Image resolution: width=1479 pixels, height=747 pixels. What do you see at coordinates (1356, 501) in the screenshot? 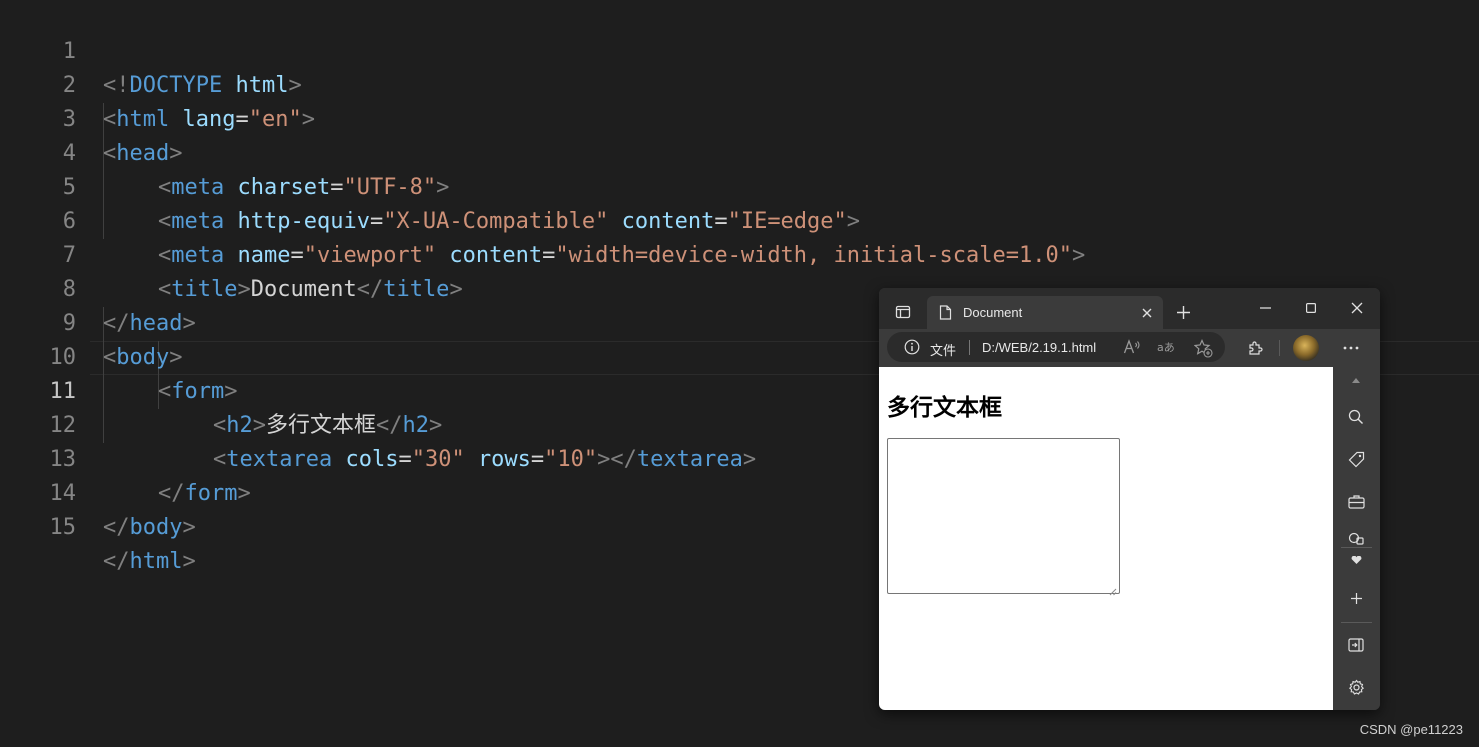
I see `toolbox-icon` at bounding box center [1356, 501].